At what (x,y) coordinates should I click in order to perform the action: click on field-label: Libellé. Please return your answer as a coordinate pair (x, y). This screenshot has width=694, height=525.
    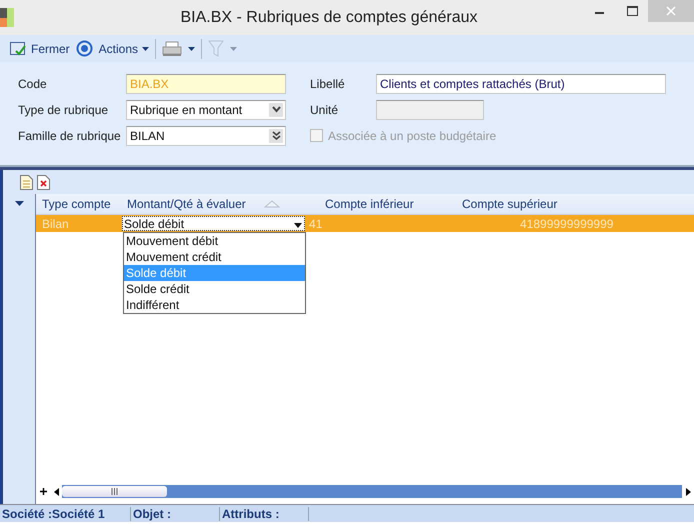
    Looking at the image, I should click on (328, 83).